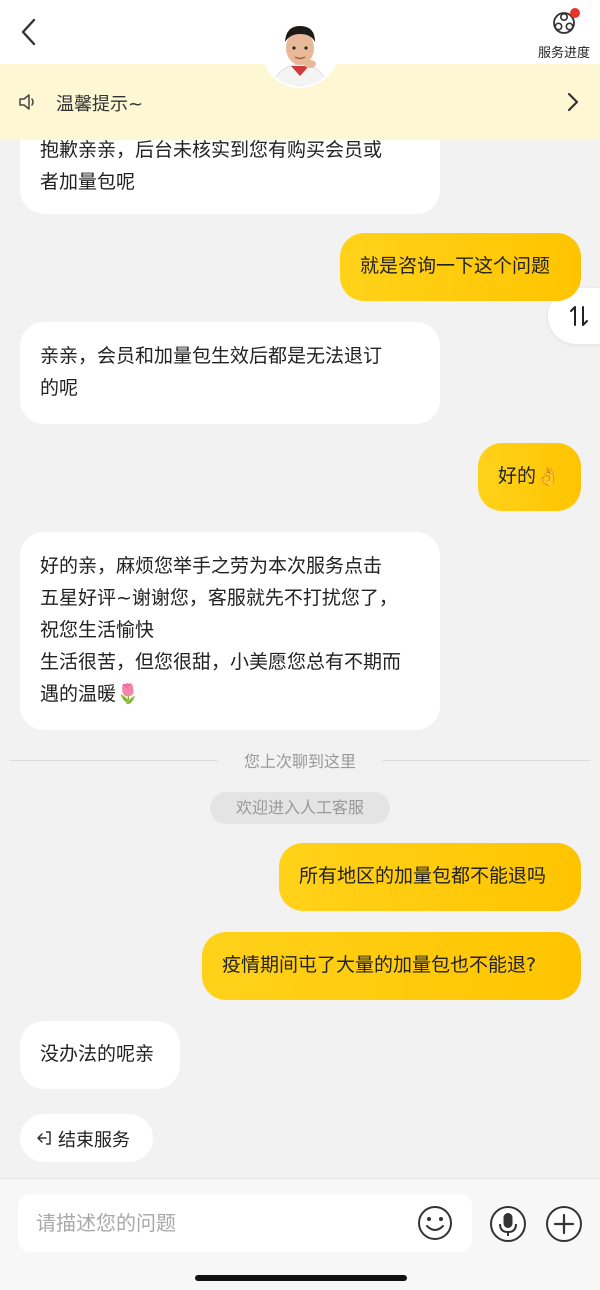 This screenshot has height=1290, width=600. I want to click on message-line: 祝您生活愉快, so click(97, 630).